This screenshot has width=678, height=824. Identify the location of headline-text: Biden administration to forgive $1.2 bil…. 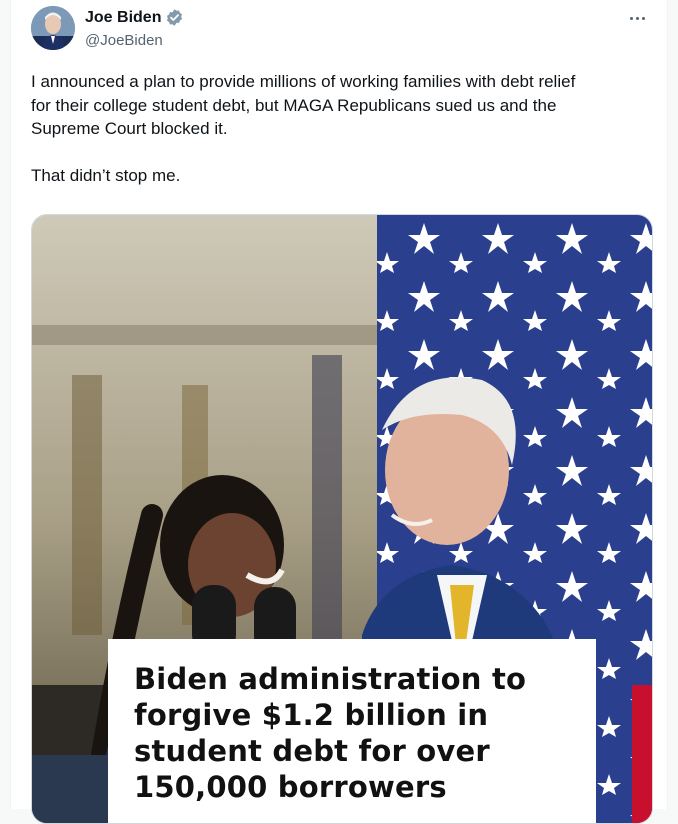
(330, 733).